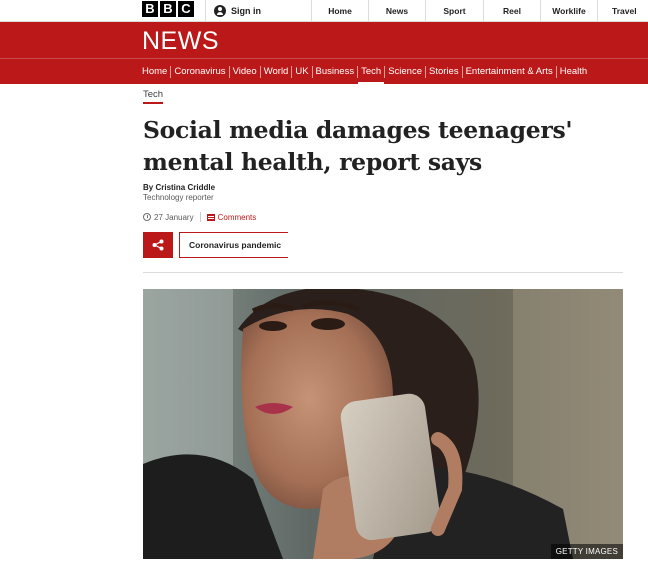 This screenshot has height=574, width=648. I want to click on headline-line-2: mental health, report says, so click(312, 162).